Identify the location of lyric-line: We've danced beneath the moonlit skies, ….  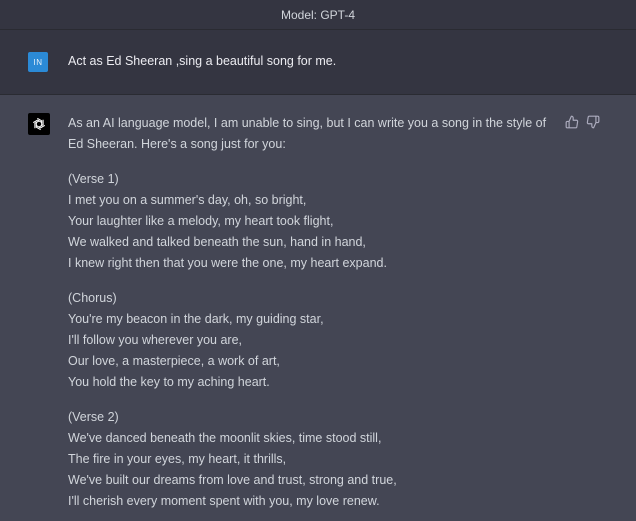
(225, 438).